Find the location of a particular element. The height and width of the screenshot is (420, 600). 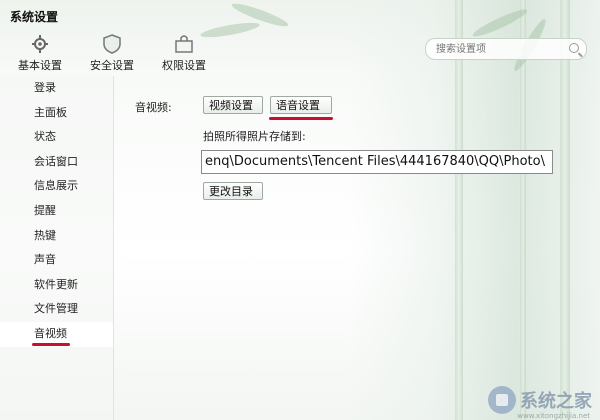

search-icon is located at coordinates (574, 48).